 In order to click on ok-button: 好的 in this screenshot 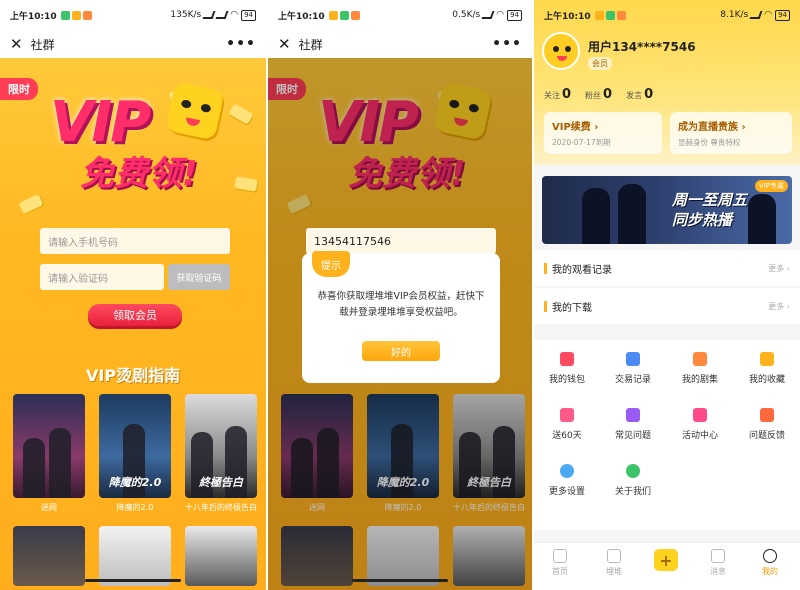, I will do `click(401, 351)`.